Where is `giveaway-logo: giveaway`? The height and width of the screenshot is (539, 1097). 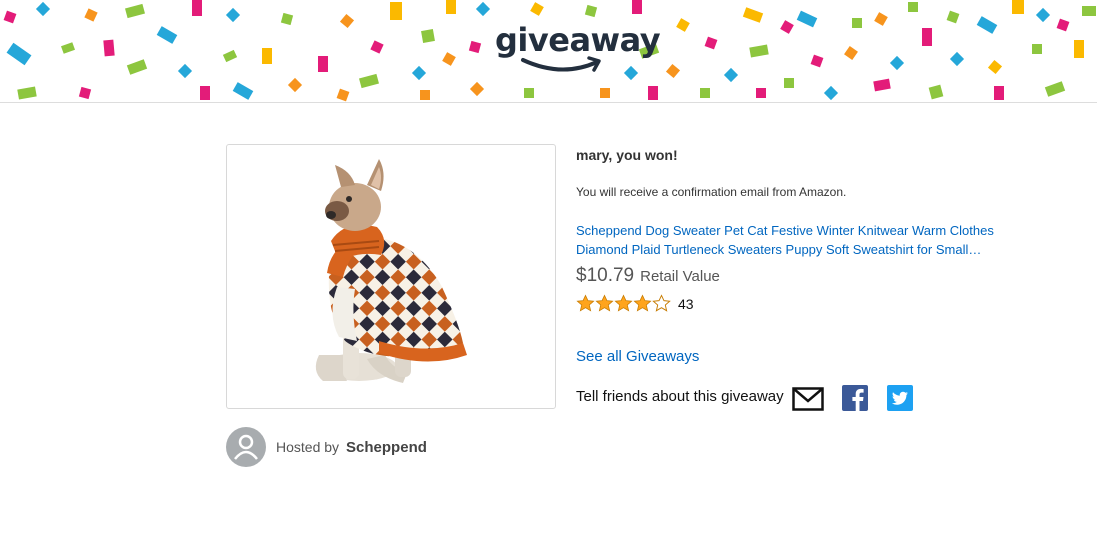 giveaway-logo: giveaway is located at coordinates (578, 50).